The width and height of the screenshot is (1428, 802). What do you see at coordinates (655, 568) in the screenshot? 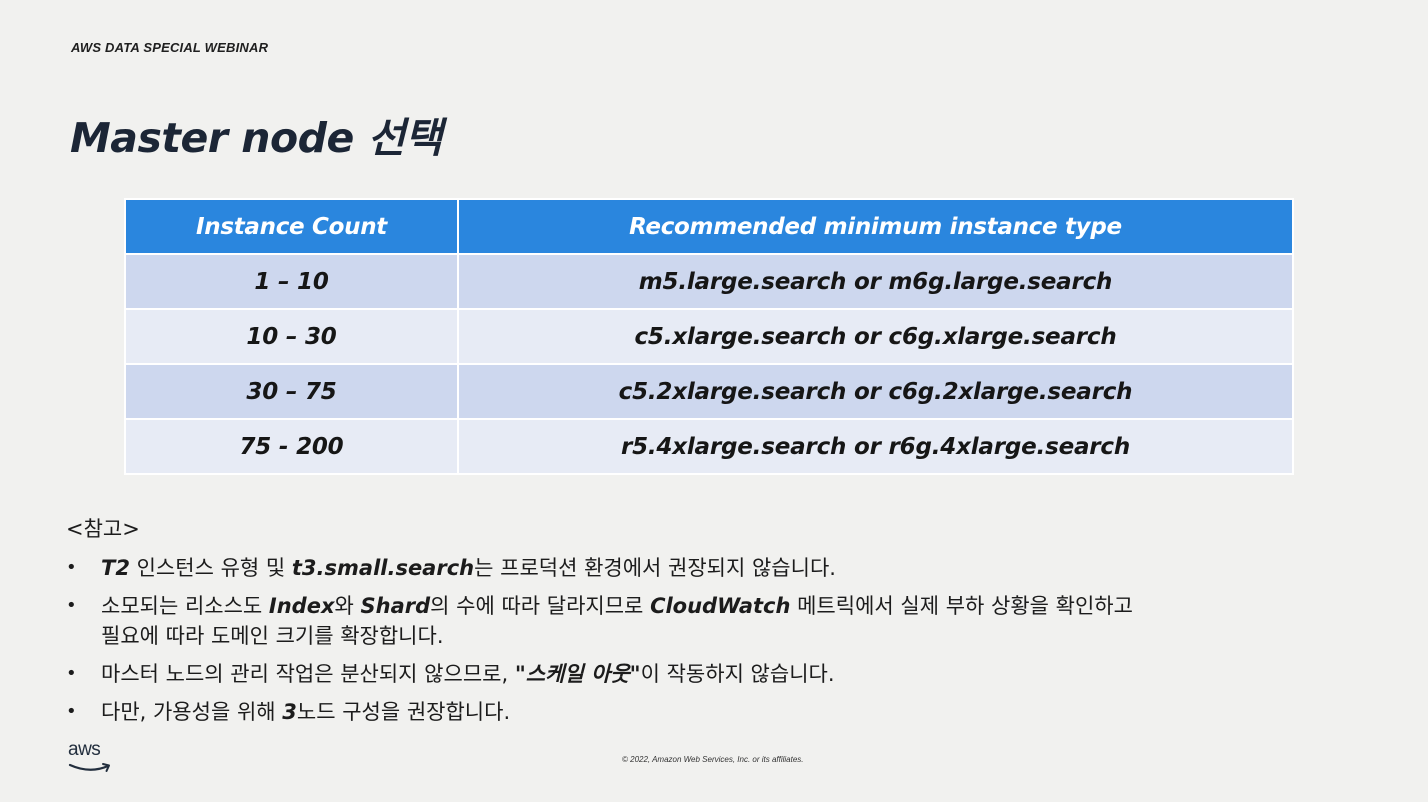
I see `note-text: 는 프로덕션 환경에서 권장되지 않습니다.` at bounding box center [655, 568].